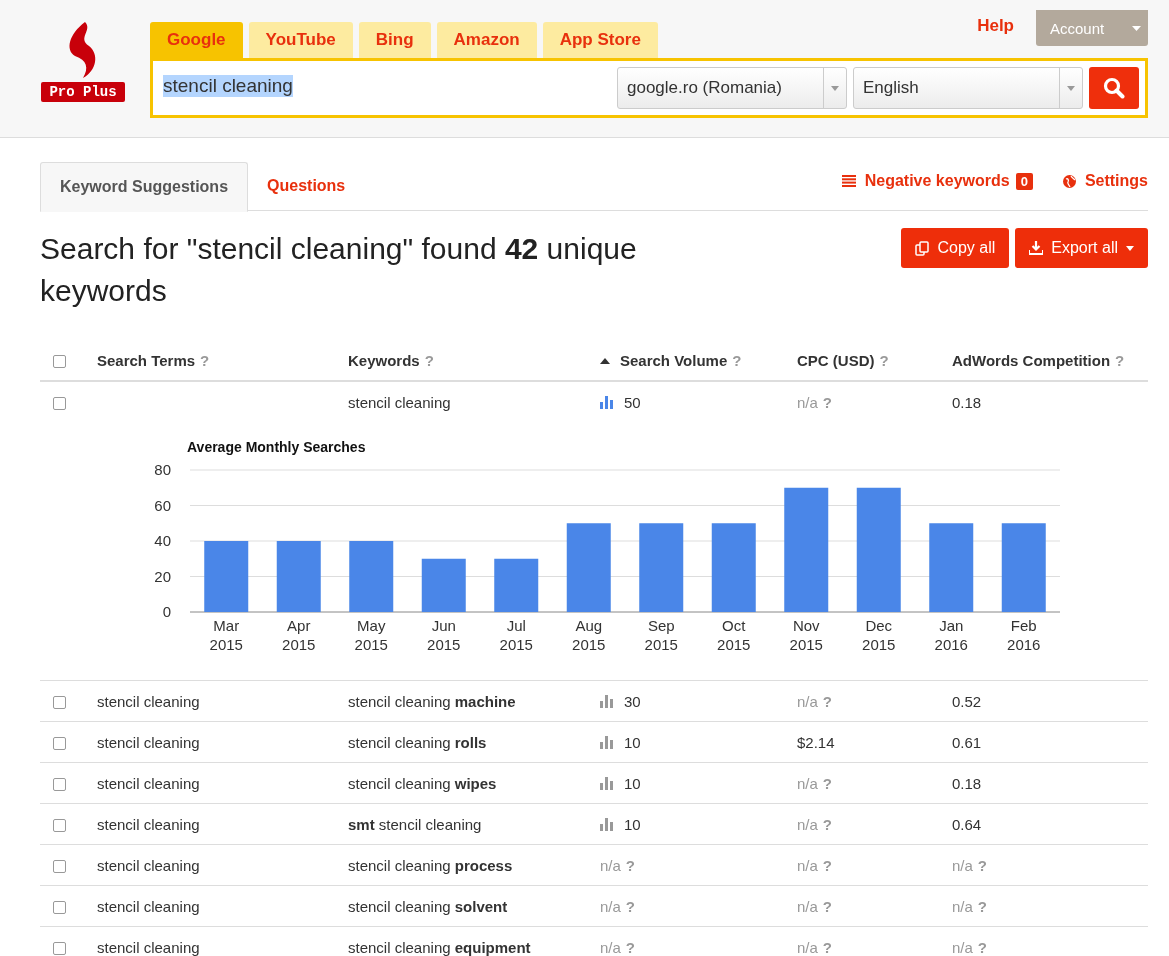 The height and width of the screenshot is (956, 1169). What do you see at coordinates (607, 402) in the screenshot?
I see `bar-chart-icon` at bounding box center [607, 402].